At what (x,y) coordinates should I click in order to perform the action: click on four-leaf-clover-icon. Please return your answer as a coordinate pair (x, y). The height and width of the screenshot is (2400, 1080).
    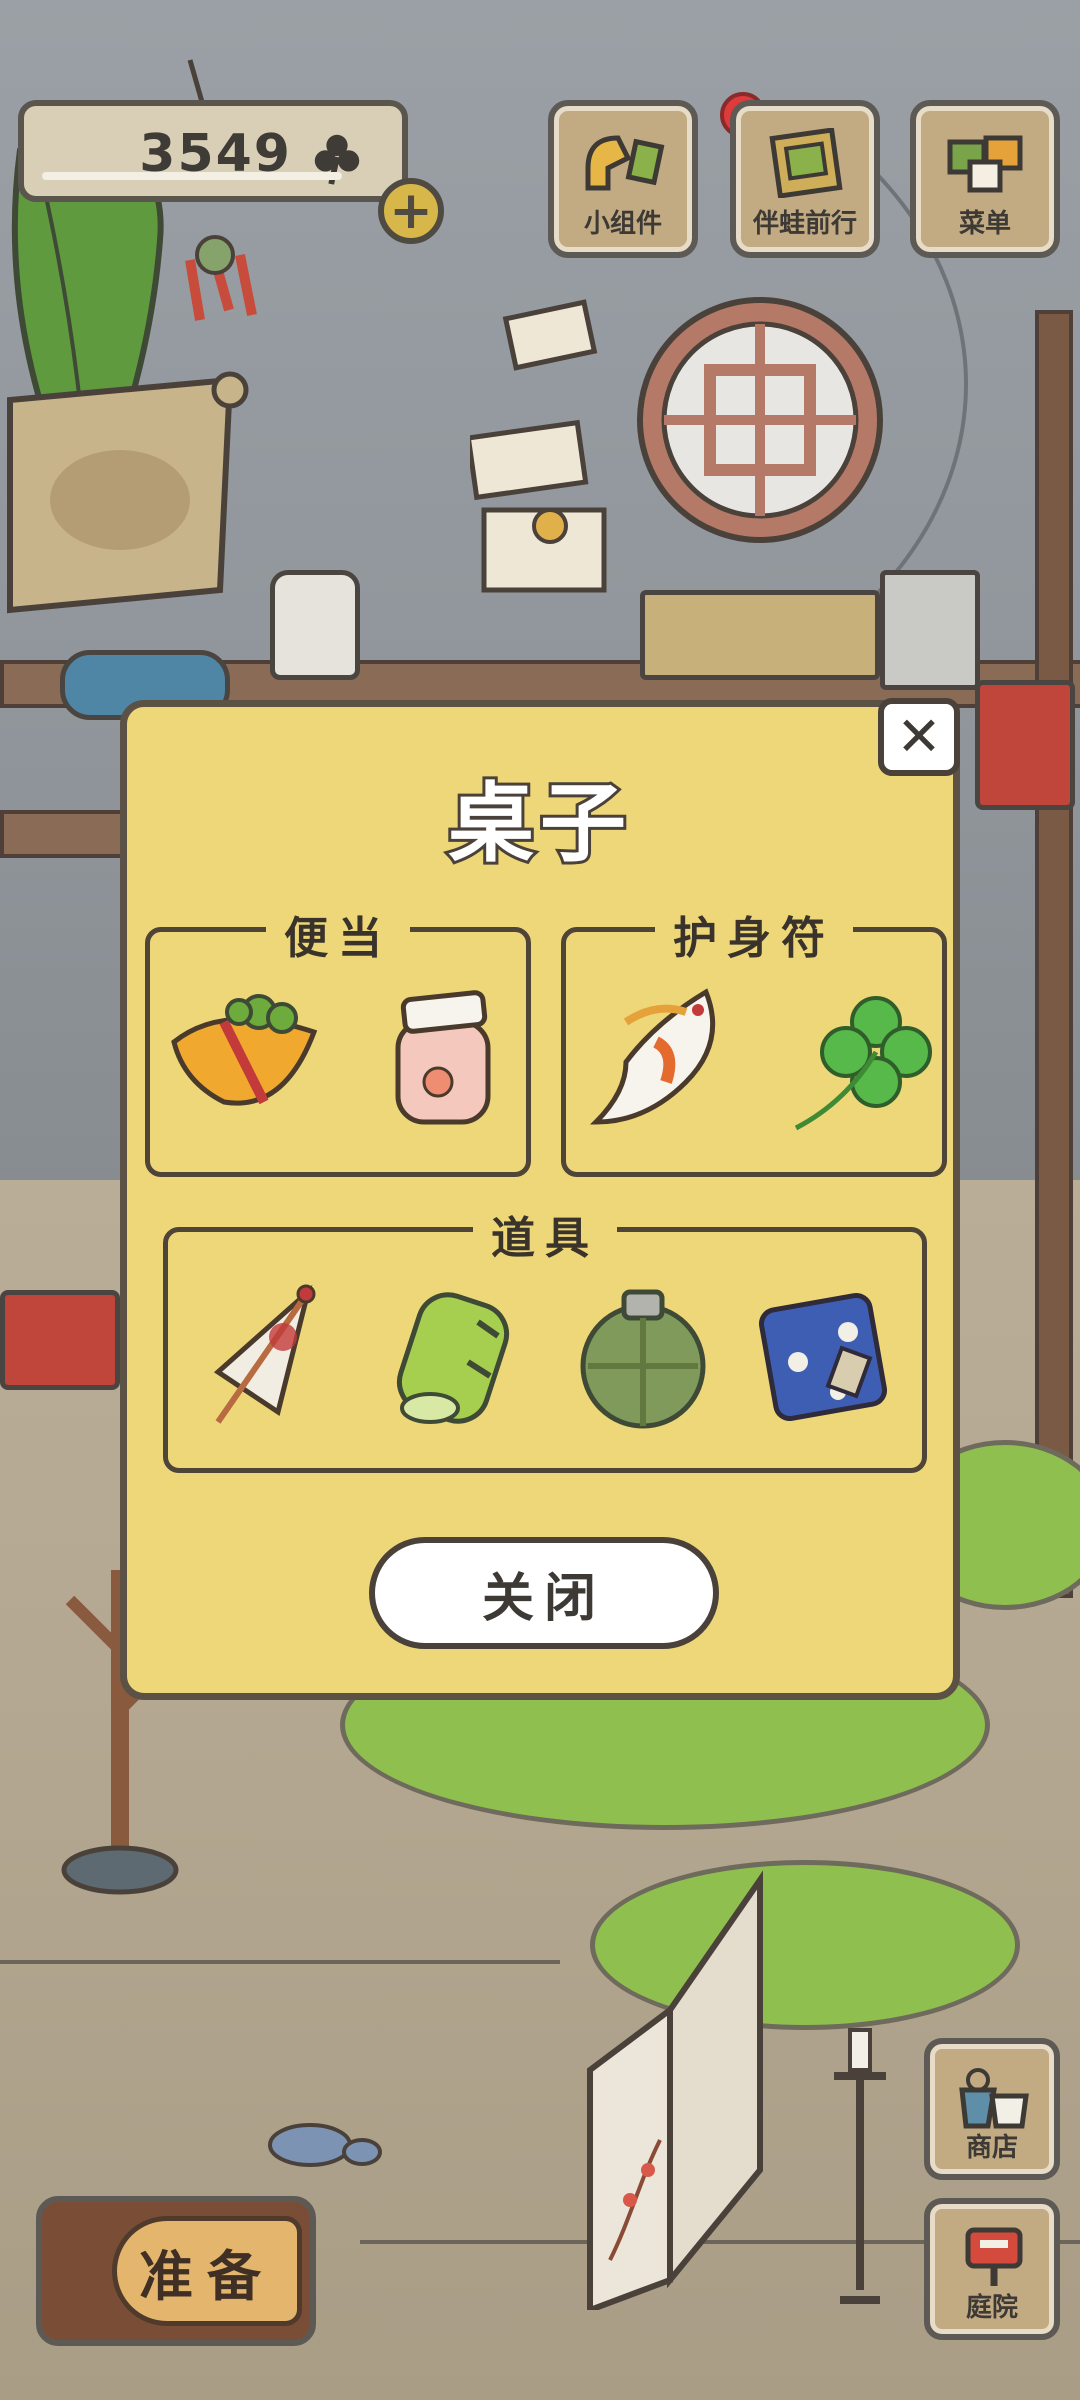
    Looking at the image, I should click on (861, 1057).